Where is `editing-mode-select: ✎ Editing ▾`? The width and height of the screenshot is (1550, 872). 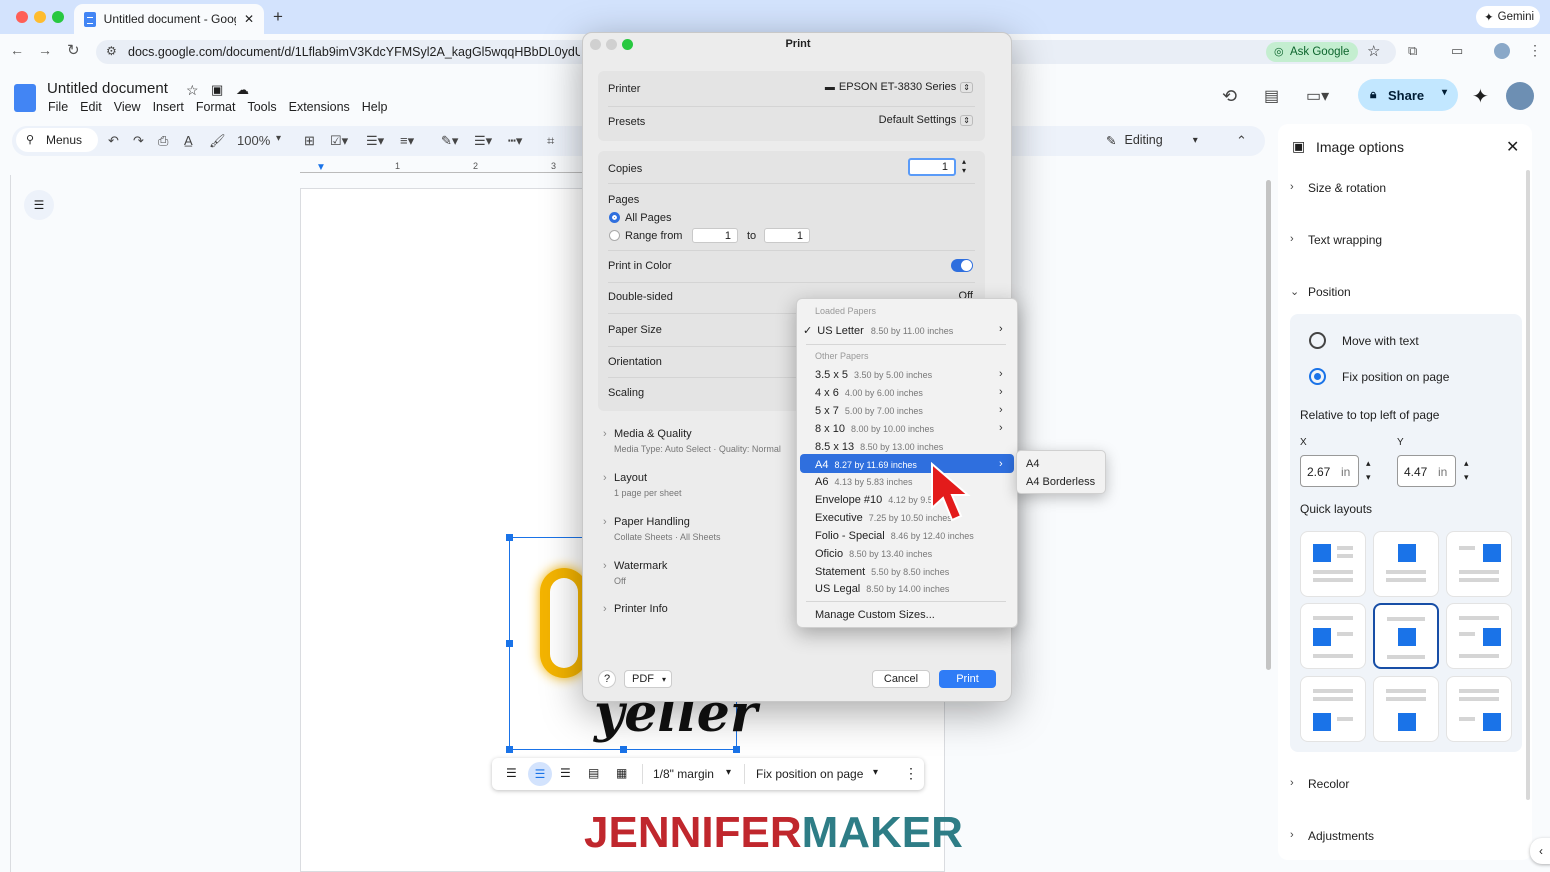
editing-mode-select: ✎ Editing ▾ is located at coordinates (1157, 140).